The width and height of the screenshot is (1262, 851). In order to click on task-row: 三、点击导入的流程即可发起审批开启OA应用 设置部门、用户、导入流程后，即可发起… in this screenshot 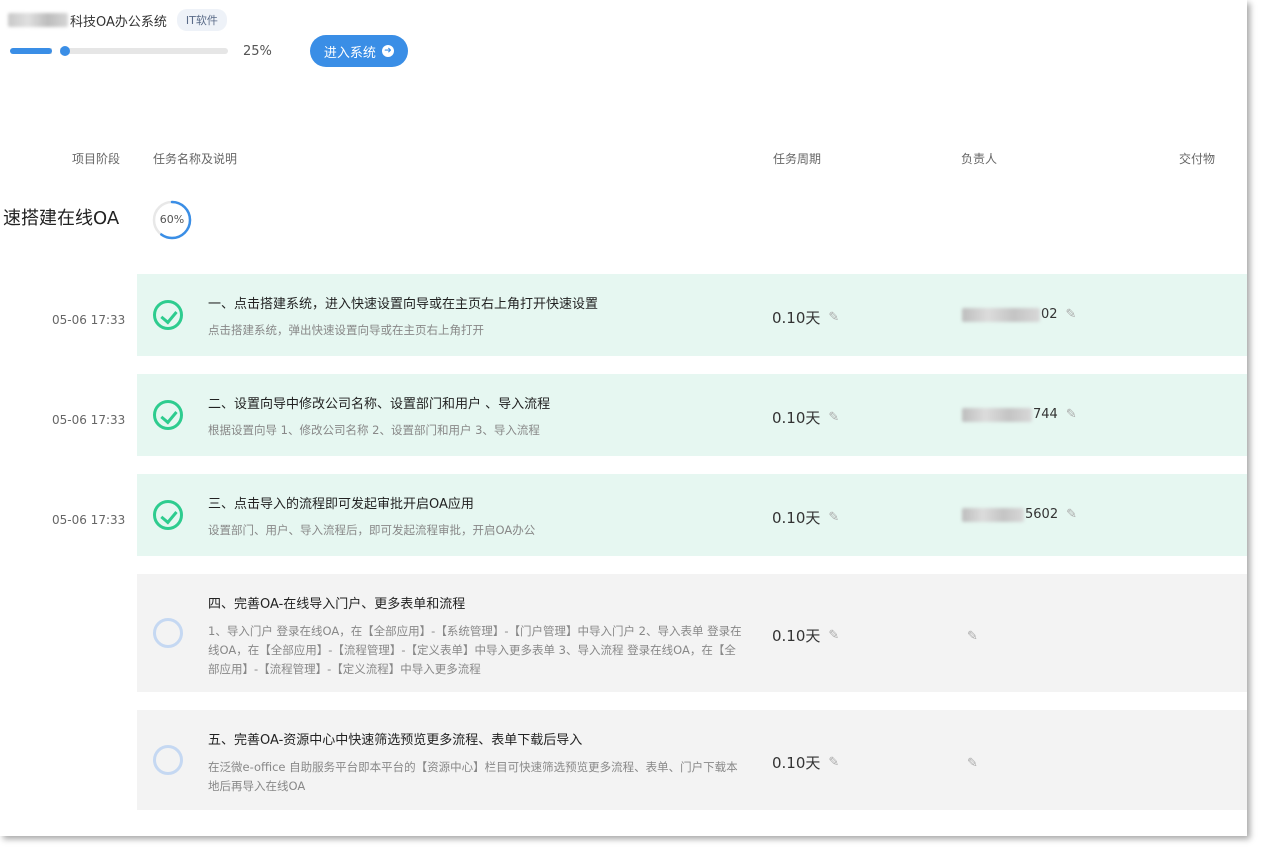, I will do `click(692, 515)`.